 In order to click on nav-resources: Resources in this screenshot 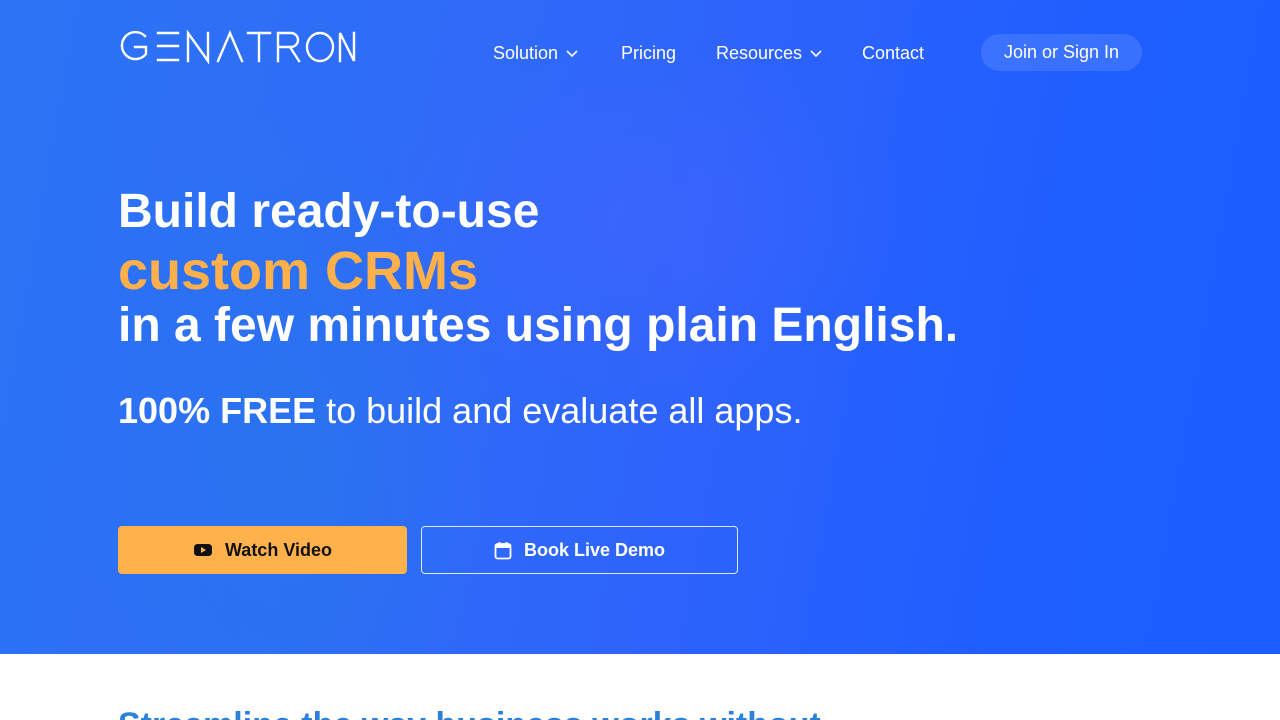, I will do `click(769, 53)`.